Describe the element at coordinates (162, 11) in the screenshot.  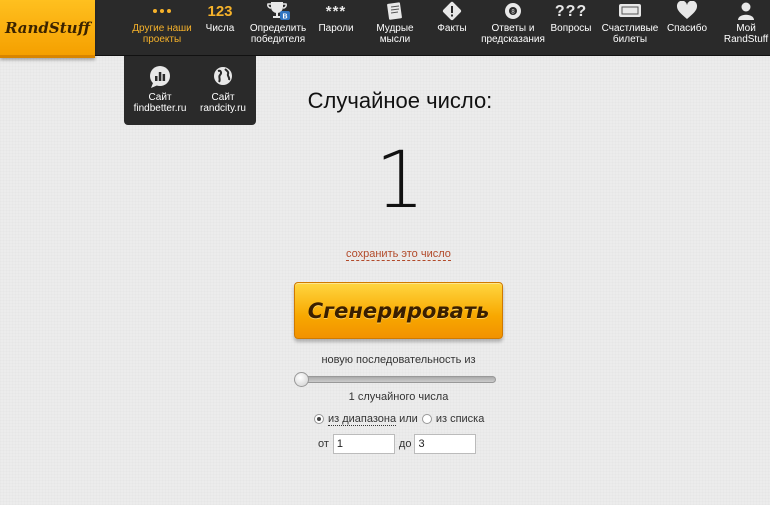
I see `dots-icon` at that location.